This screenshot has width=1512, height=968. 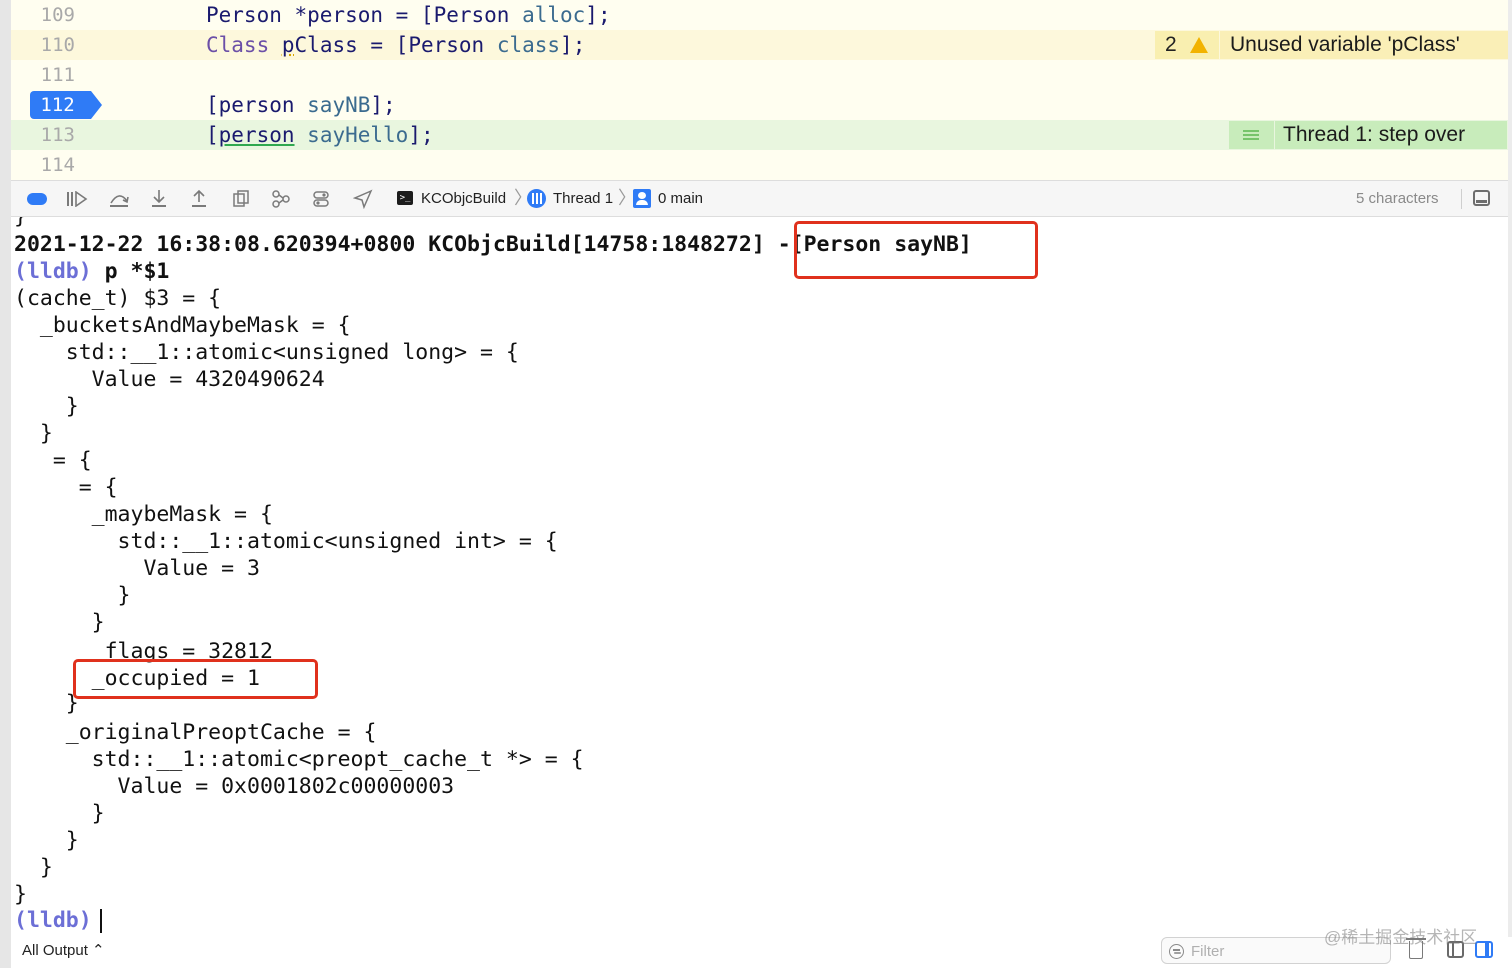 I want to click on environment-overrides-icon, so click(x=321, y=199).